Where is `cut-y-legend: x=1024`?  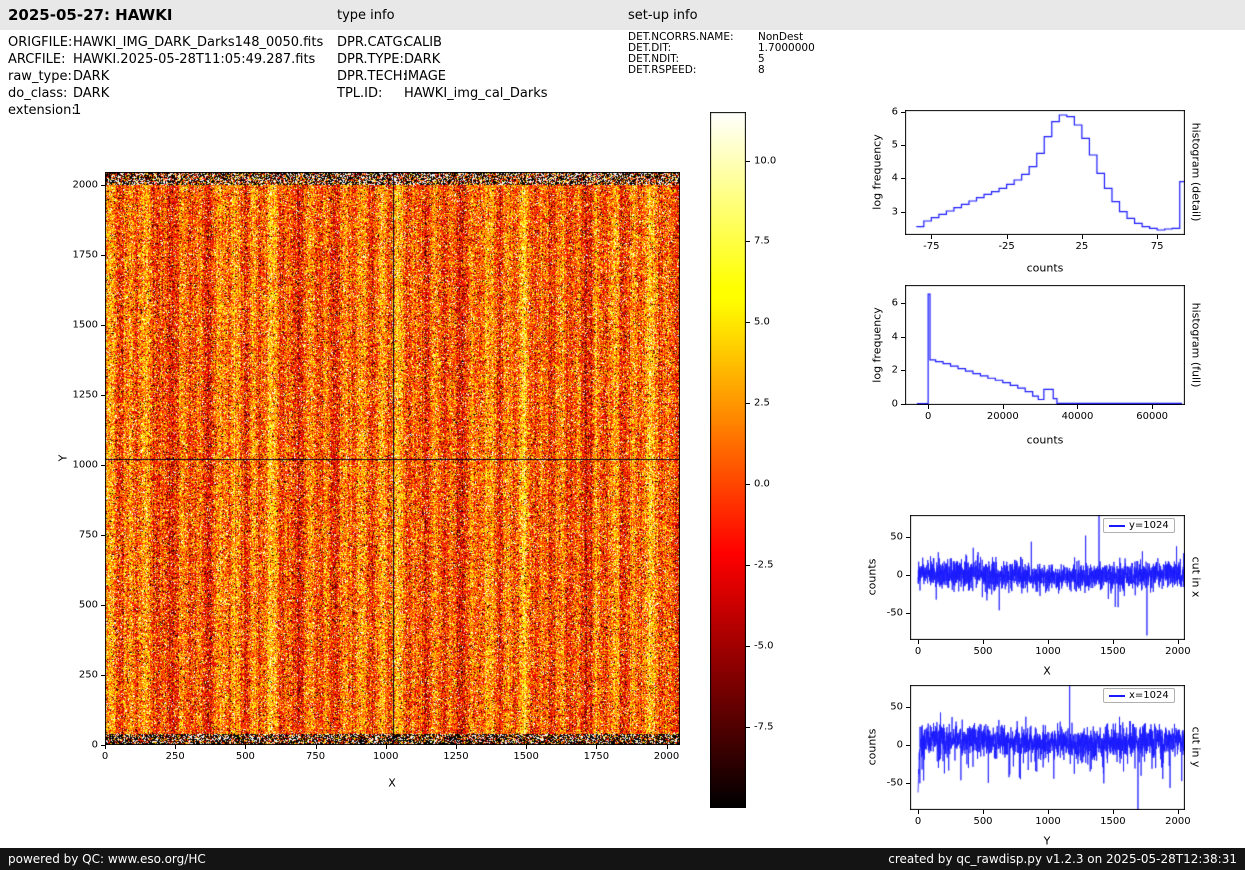
cut-y-legend: x=1024 is located at coordinates (1139, 695).